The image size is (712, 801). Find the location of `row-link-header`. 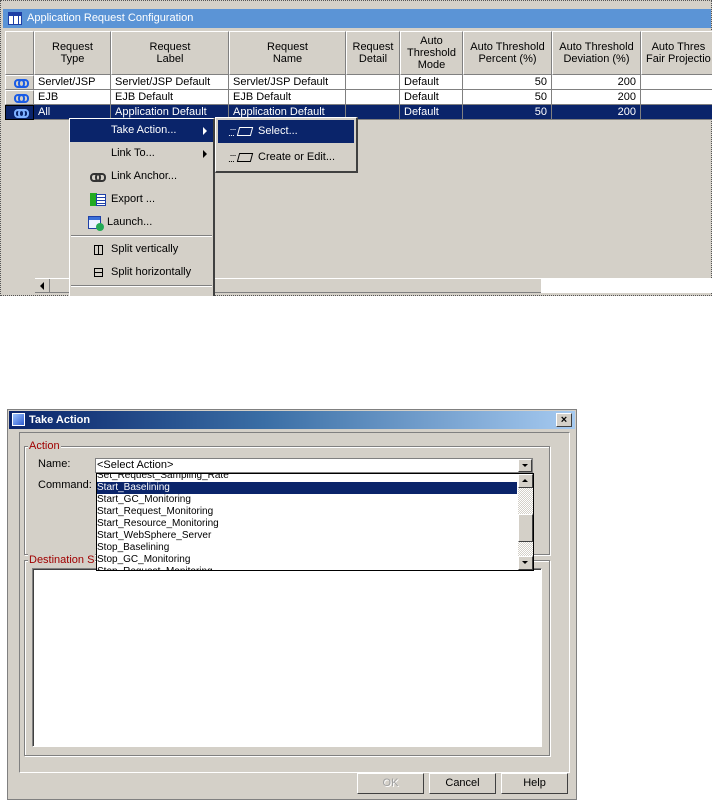

row-link-header is located at coordinates (19, 53).